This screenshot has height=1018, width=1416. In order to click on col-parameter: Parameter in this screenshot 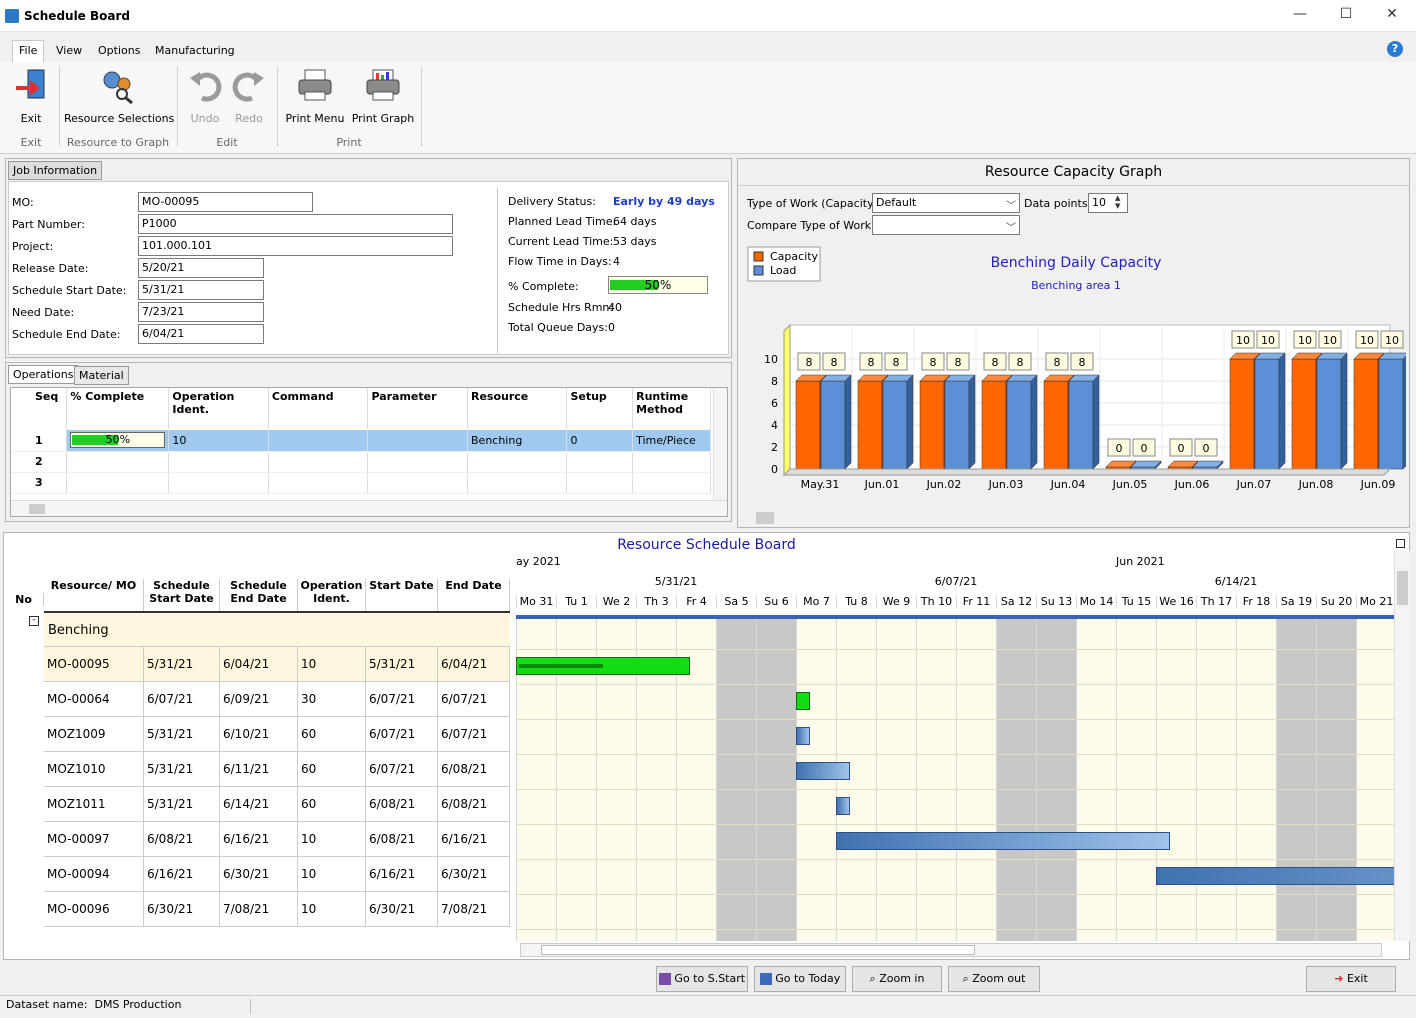, I will do `click(417, 409)`.